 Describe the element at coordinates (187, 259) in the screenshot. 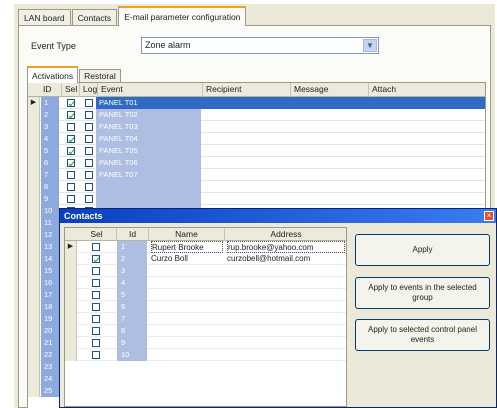

I see `contact-name-cell: Curzo Boll` at that location.